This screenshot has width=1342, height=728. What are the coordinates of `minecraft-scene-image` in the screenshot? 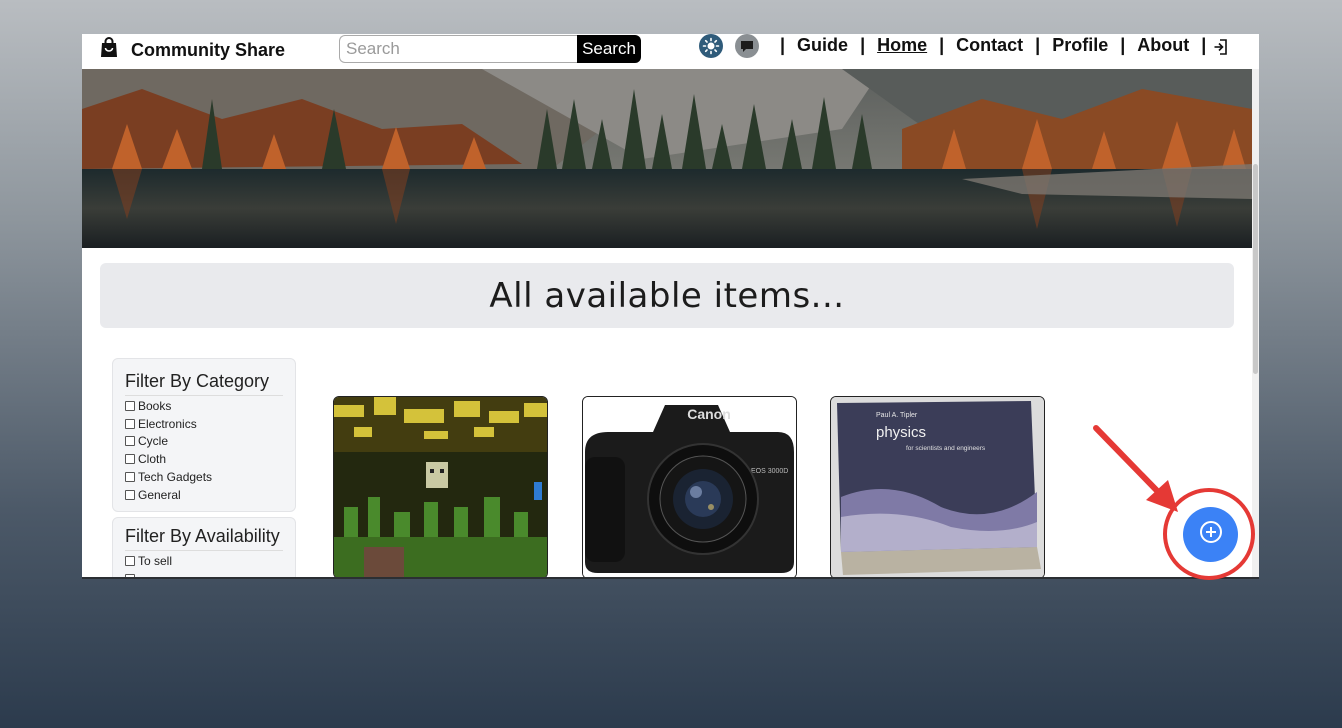 It's located at (440, 487).